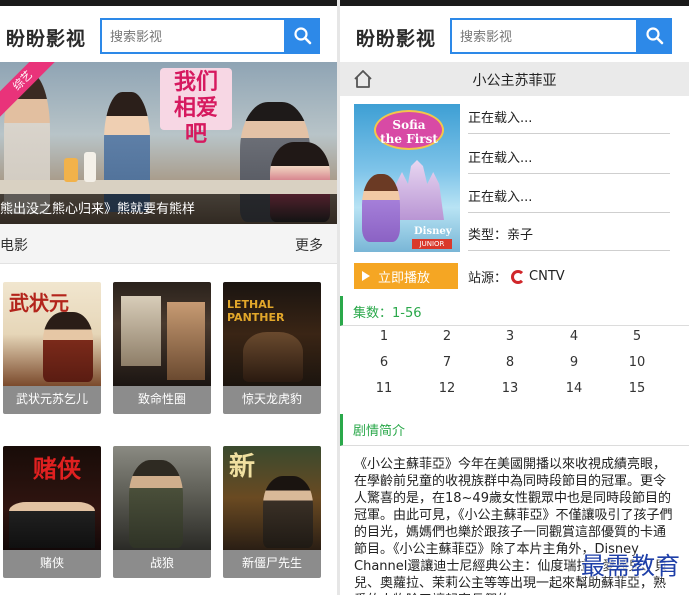 This screenshot has width=689, height=595. What do you see at coordinates (39, 303) in the screenshot?
I see `poster-logo: 武状元` at bounding box center [39, 303].